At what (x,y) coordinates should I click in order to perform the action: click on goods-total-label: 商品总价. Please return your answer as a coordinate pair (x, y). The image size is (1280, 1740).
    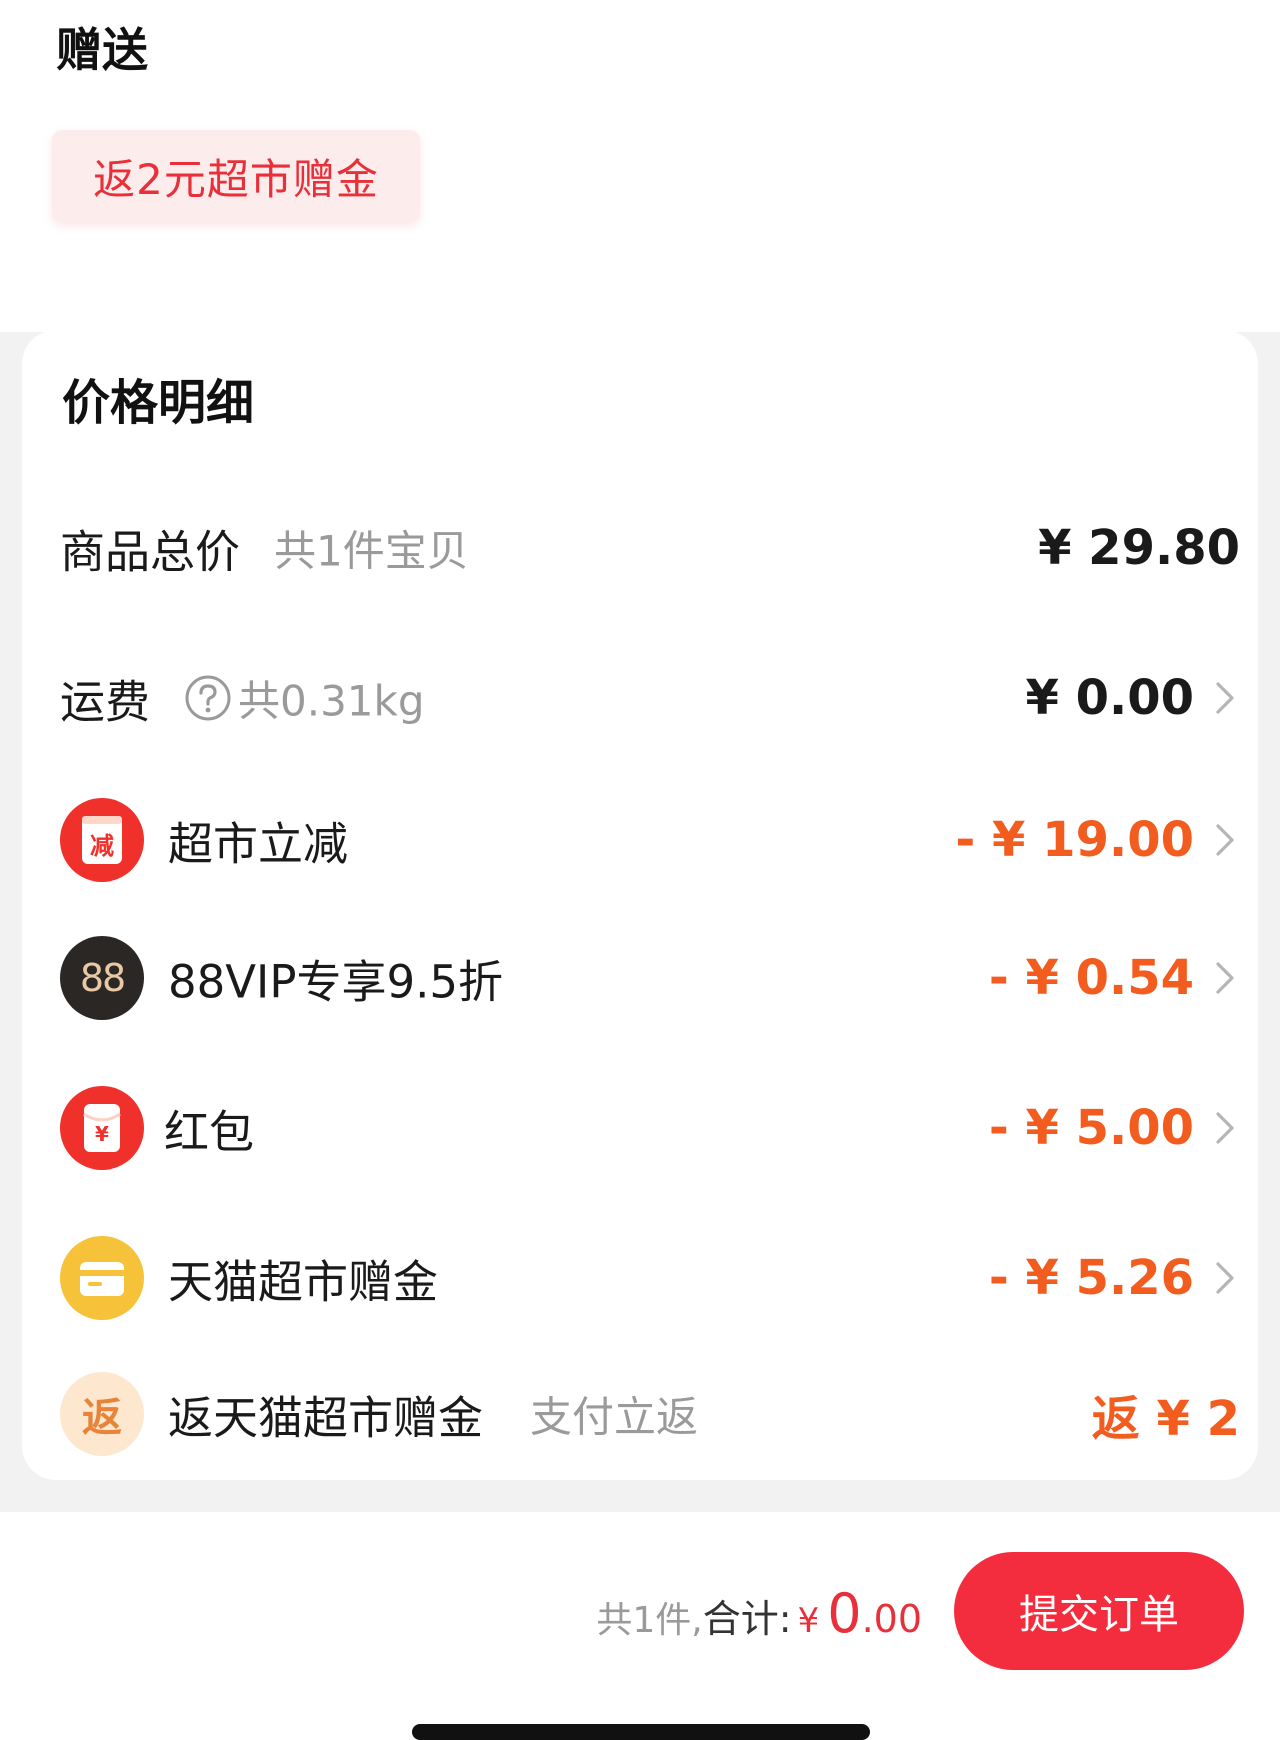
    Looking at the image, I should click on (150, 552).